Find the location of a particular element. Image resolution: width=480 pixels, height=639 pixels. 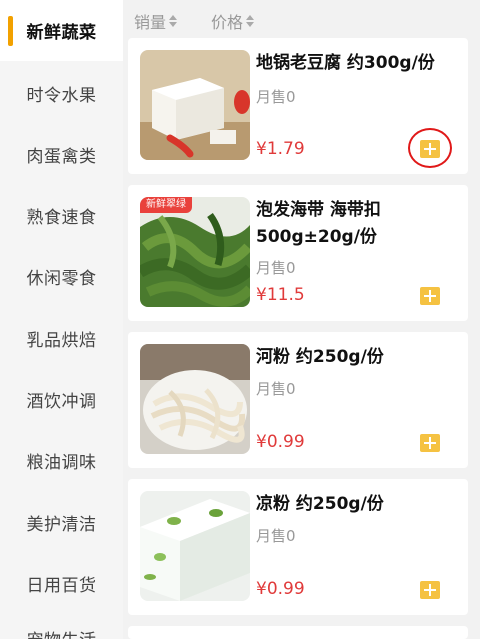

sidebar-item-label: 休闲零食 is located at coordinates (61, 279).